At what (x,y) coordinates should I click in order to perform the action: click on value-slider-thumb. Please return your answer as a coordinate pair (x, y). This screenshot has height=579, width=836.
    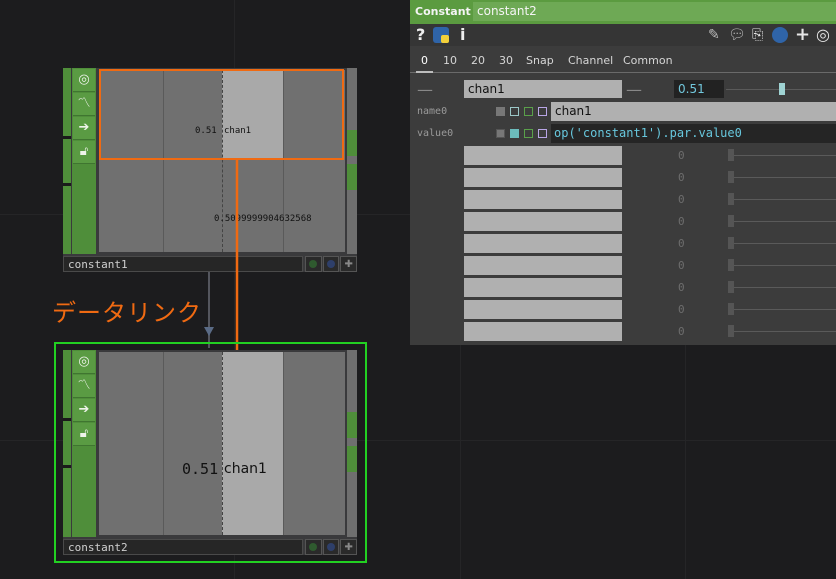
    Looking at the image, I should click on (782, 89).